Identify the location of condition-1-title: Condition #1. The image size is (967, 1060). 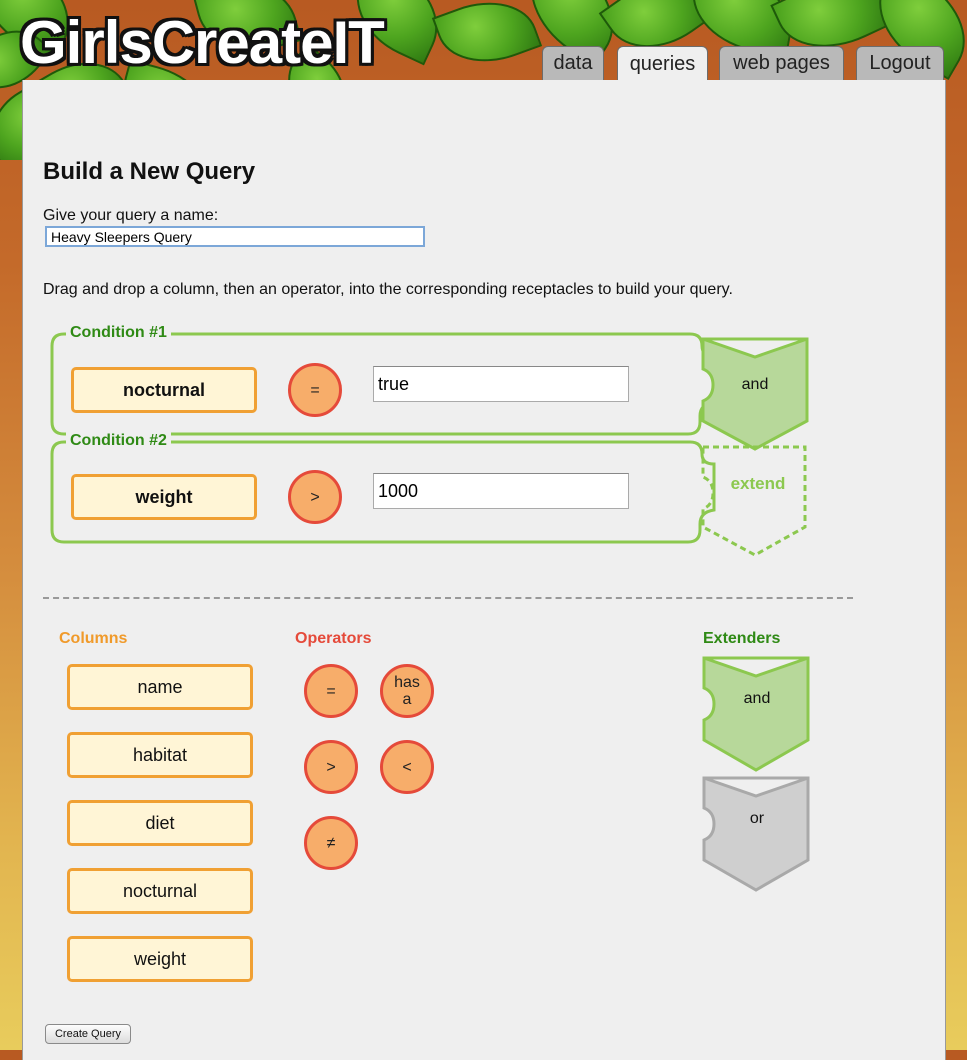
(118, 333).